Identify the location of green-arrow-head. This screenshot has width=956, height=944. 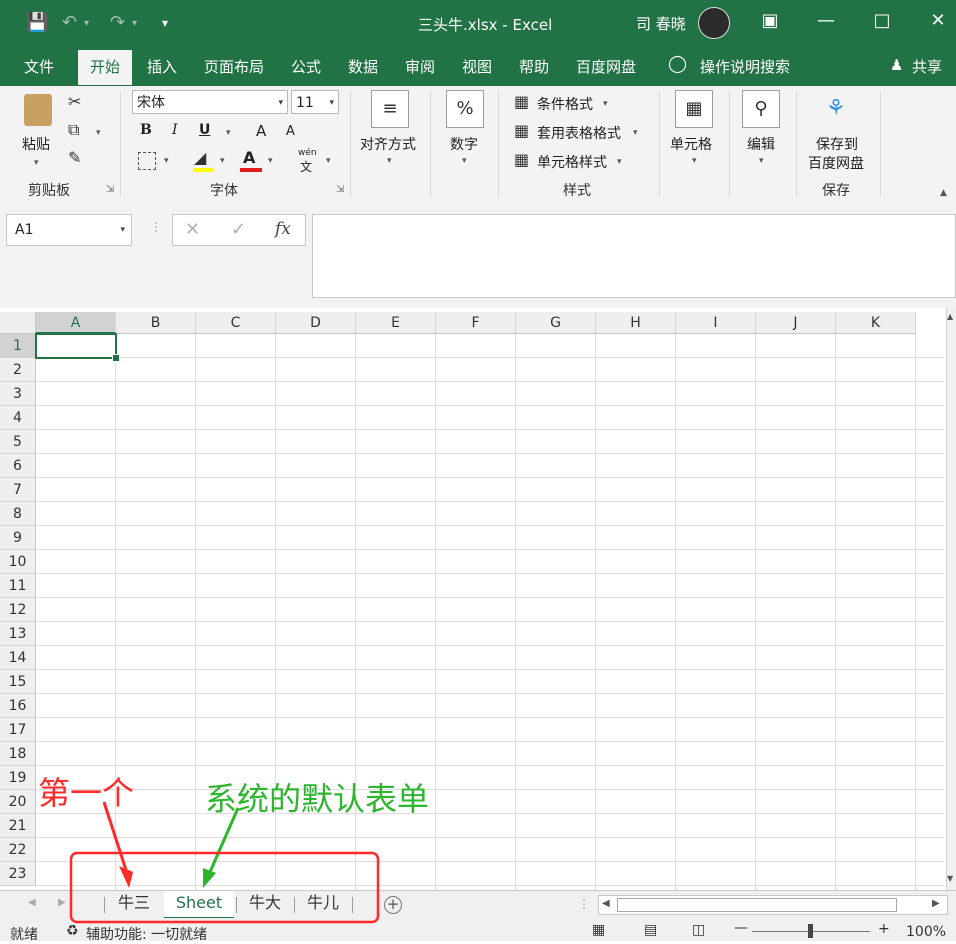
(209, 878).